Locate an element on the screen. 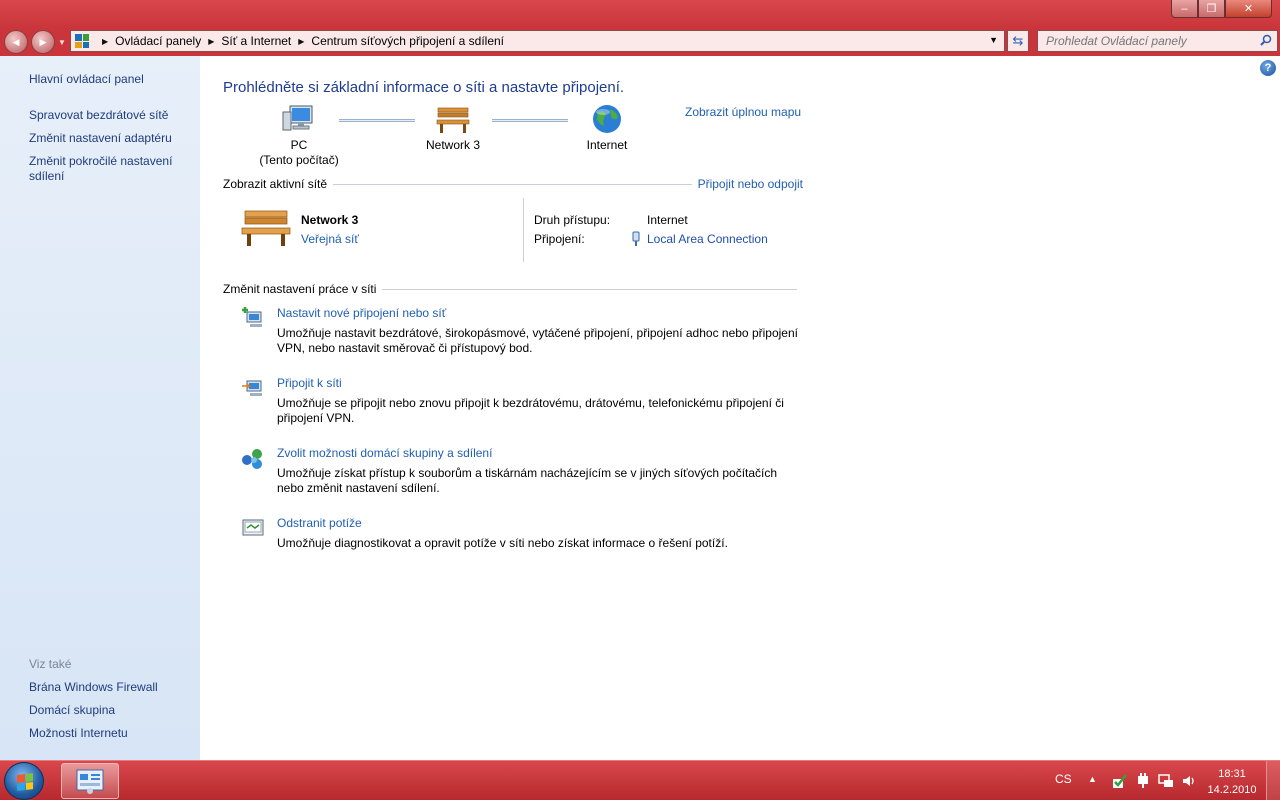 Image resolution: width=1280 pixels, height=800 pixels. windows-logo-icon is located at coordinates (25, 782).